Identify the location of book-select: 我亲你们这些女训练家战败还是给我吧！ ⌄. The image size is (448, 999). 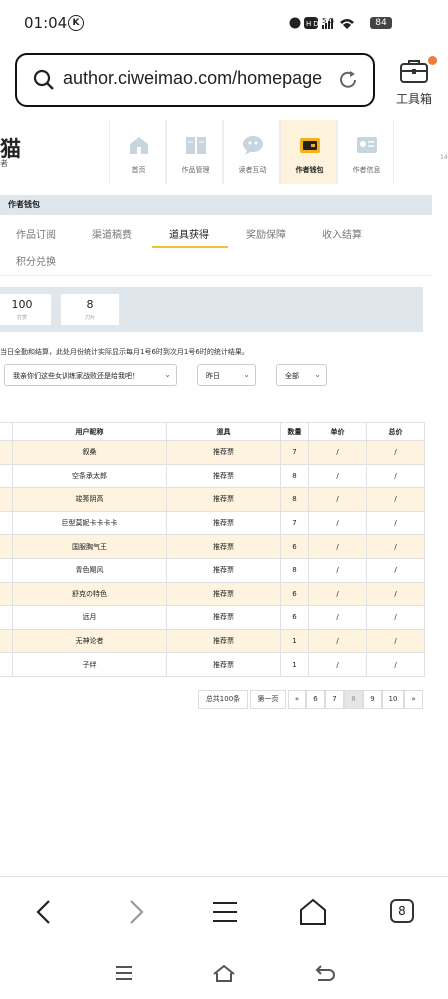
(90, 375).